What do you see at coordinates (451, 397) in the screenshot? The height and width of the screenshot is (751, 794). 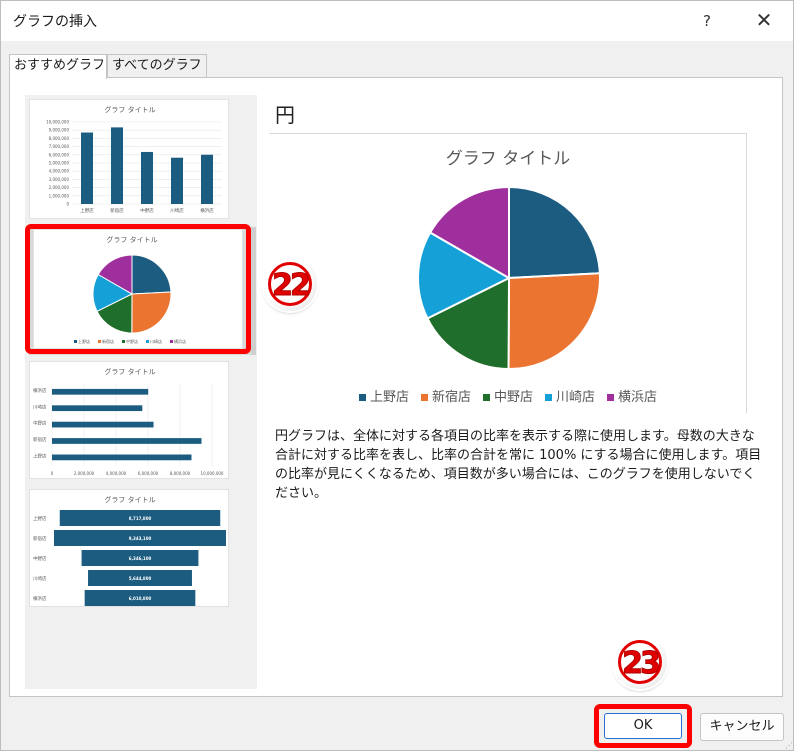 I see `legend-label: 新宿店` at bounding box center [451, 397].